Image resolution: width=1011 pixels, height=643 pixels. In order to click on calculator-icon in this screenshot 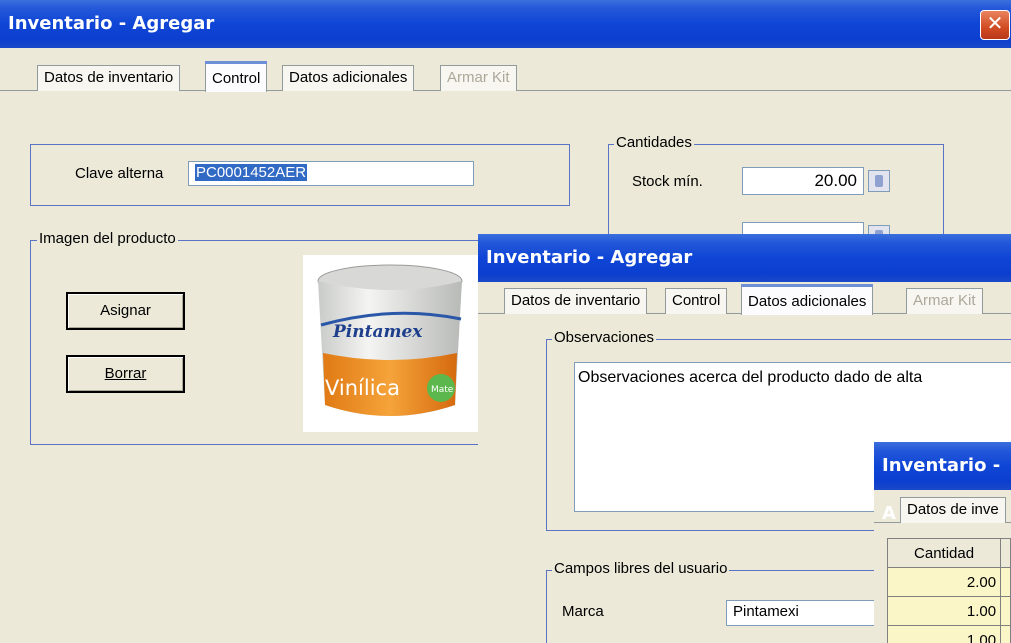, I will do `click(879, 181)`.